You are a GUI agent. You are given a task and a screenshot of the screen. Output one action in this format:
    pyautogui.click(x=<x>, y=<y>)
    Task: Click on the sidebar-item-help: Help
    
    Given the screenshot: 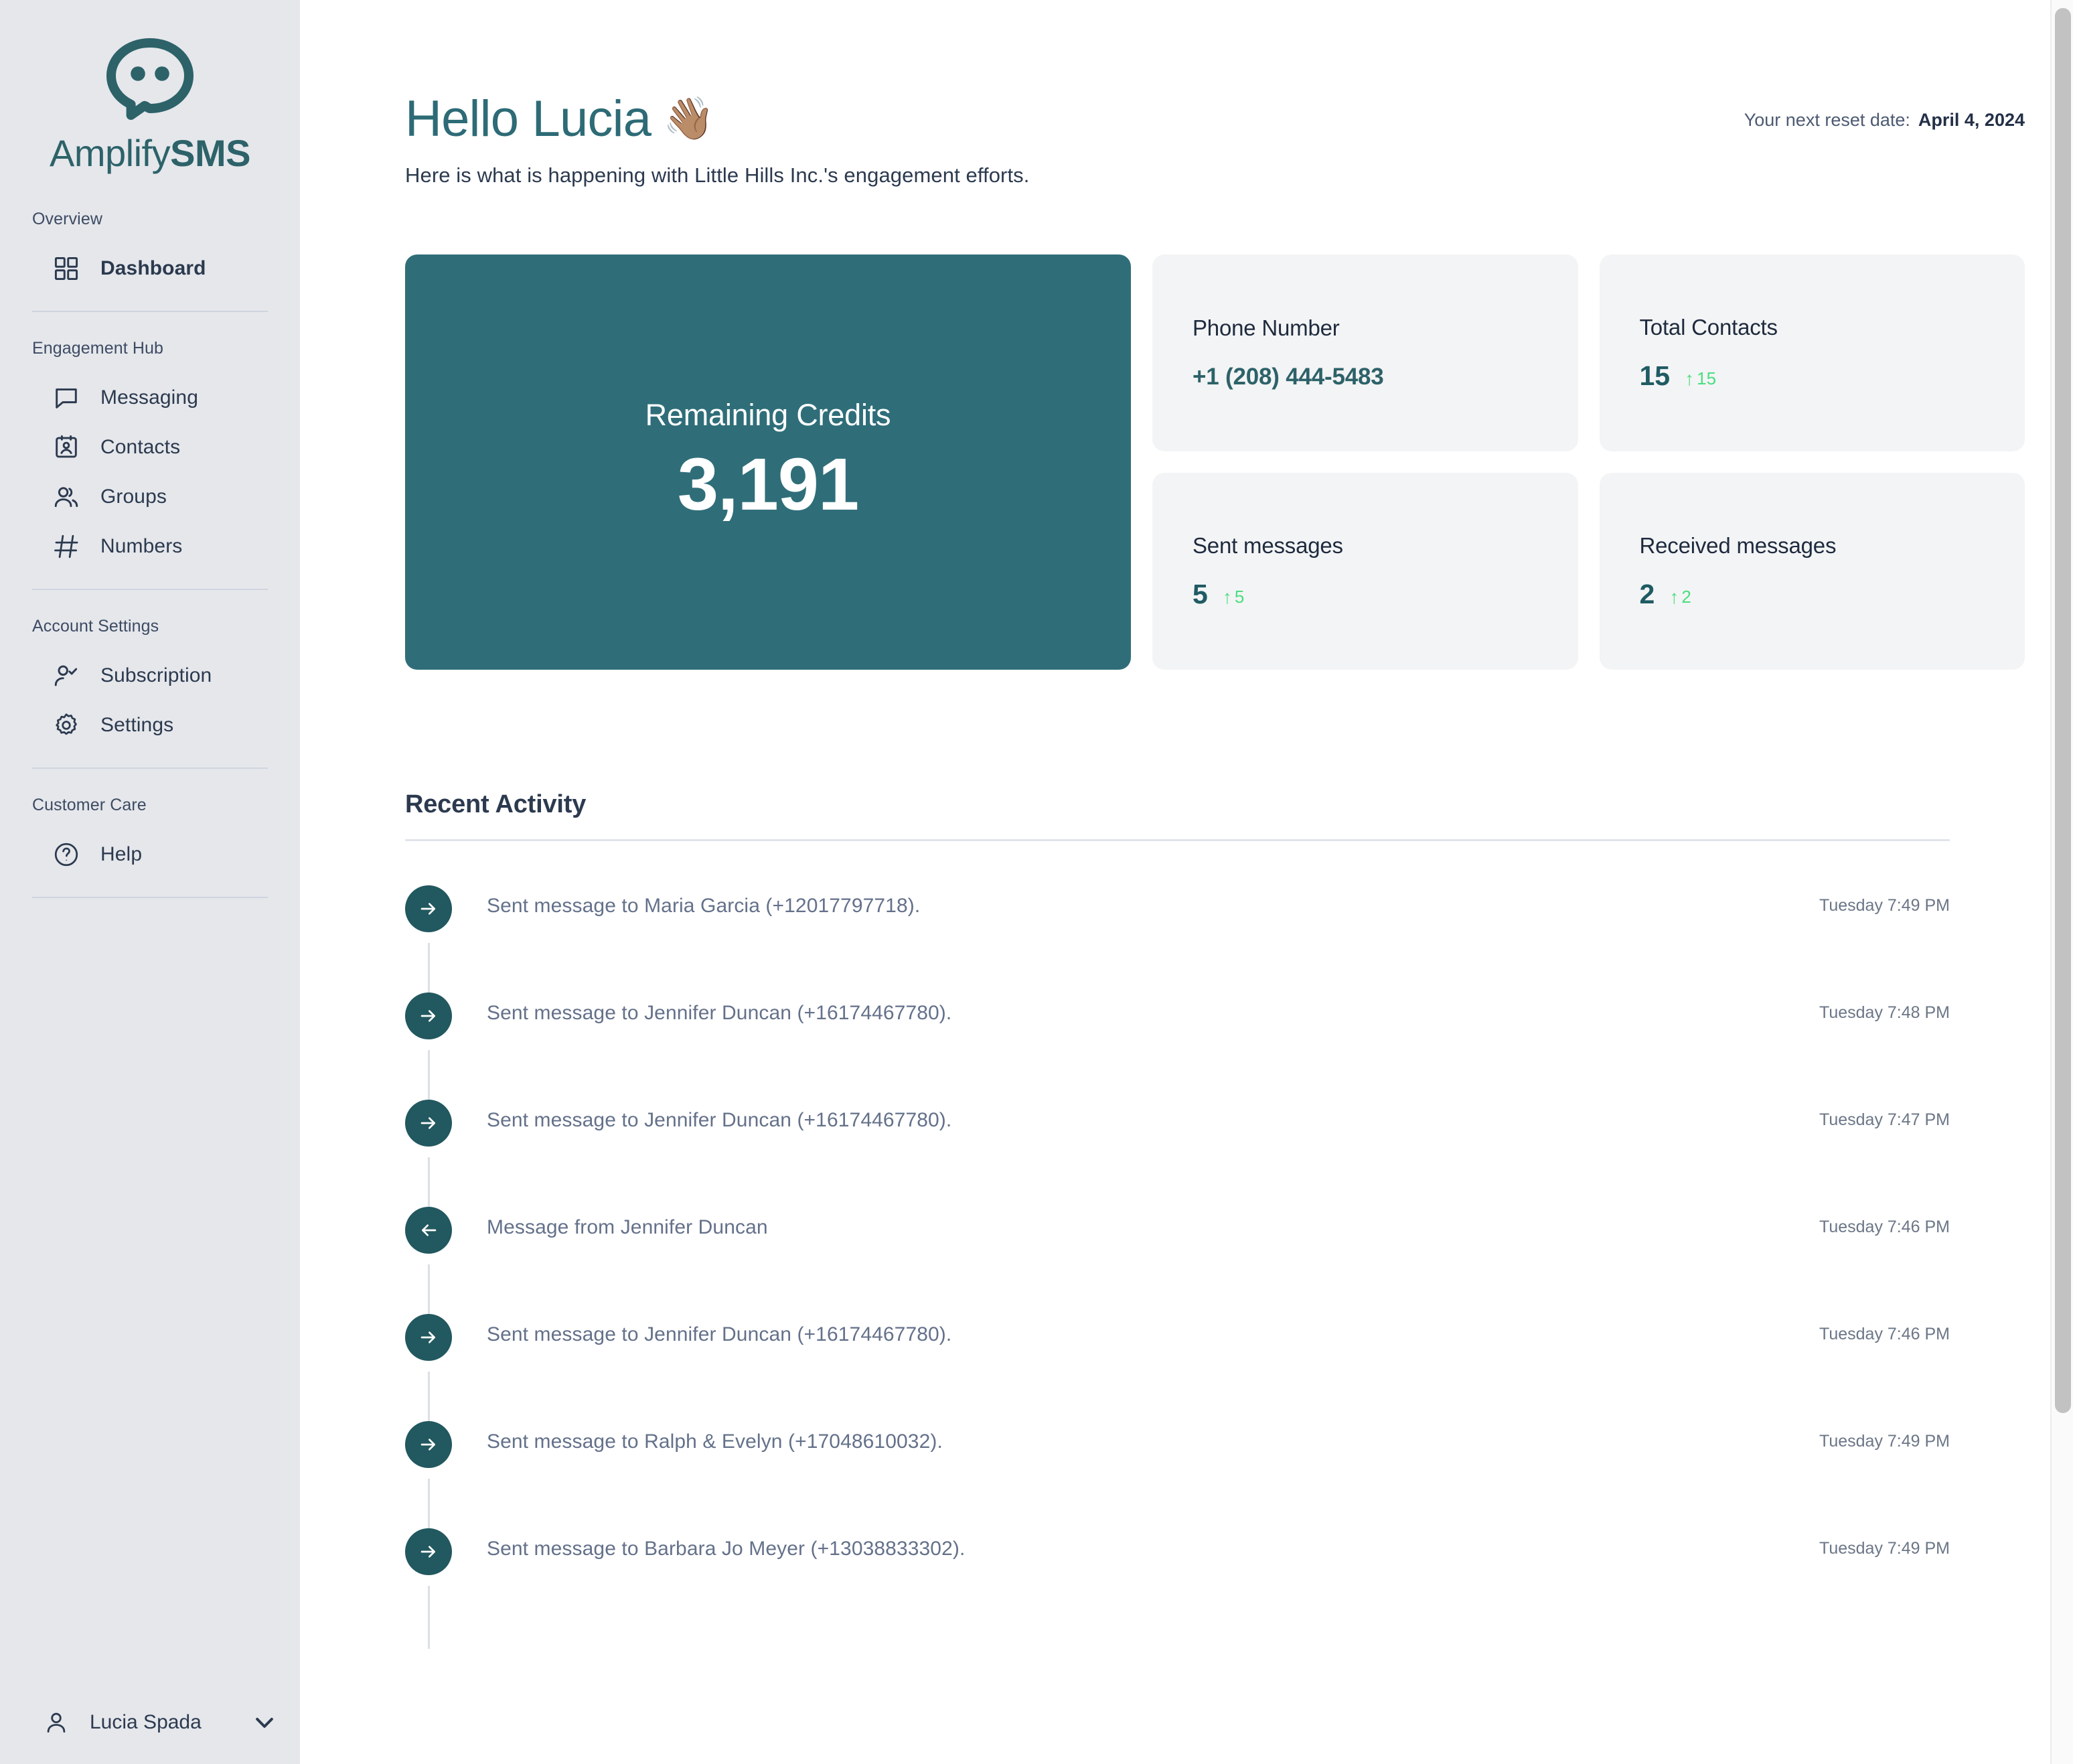 What is the action you would take?
    pyautogui.click(x=150, y=854)
    